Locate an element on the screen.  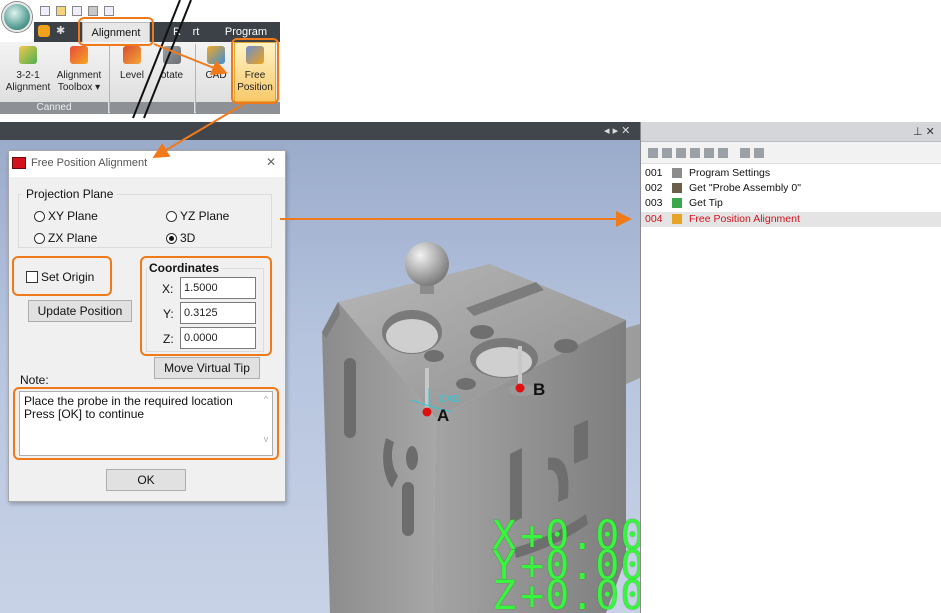
program-row-number: 004 is located at coordinates (654, 219).